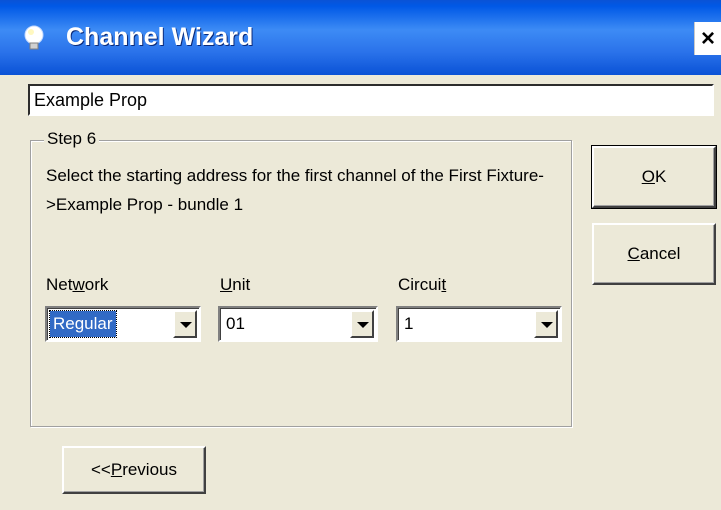 The image size is (721, 510). What do you see at coordinates (654, 254) in the screenshot?
I see `cancel-button: Cancel` at bounding box center [654, 254].